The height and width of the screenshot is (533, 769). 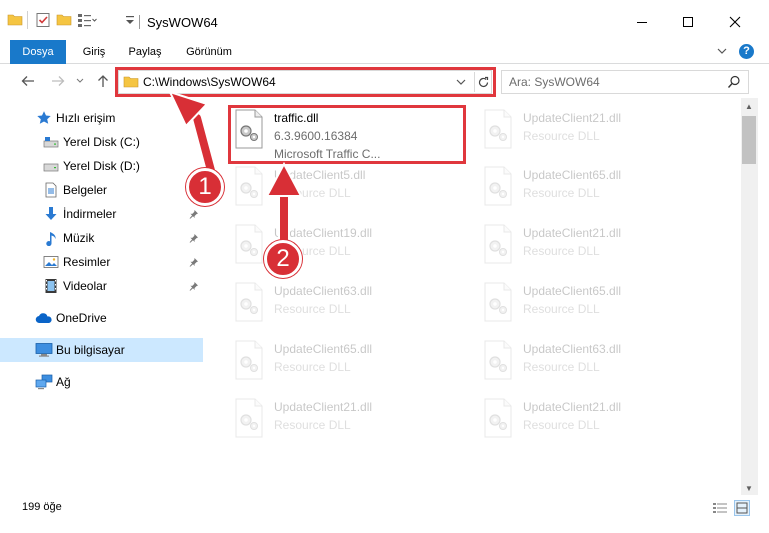 What do you see at coordinates (58, 81) in the screenshot?
I see `forward-button` at bounding box center [58, 81].